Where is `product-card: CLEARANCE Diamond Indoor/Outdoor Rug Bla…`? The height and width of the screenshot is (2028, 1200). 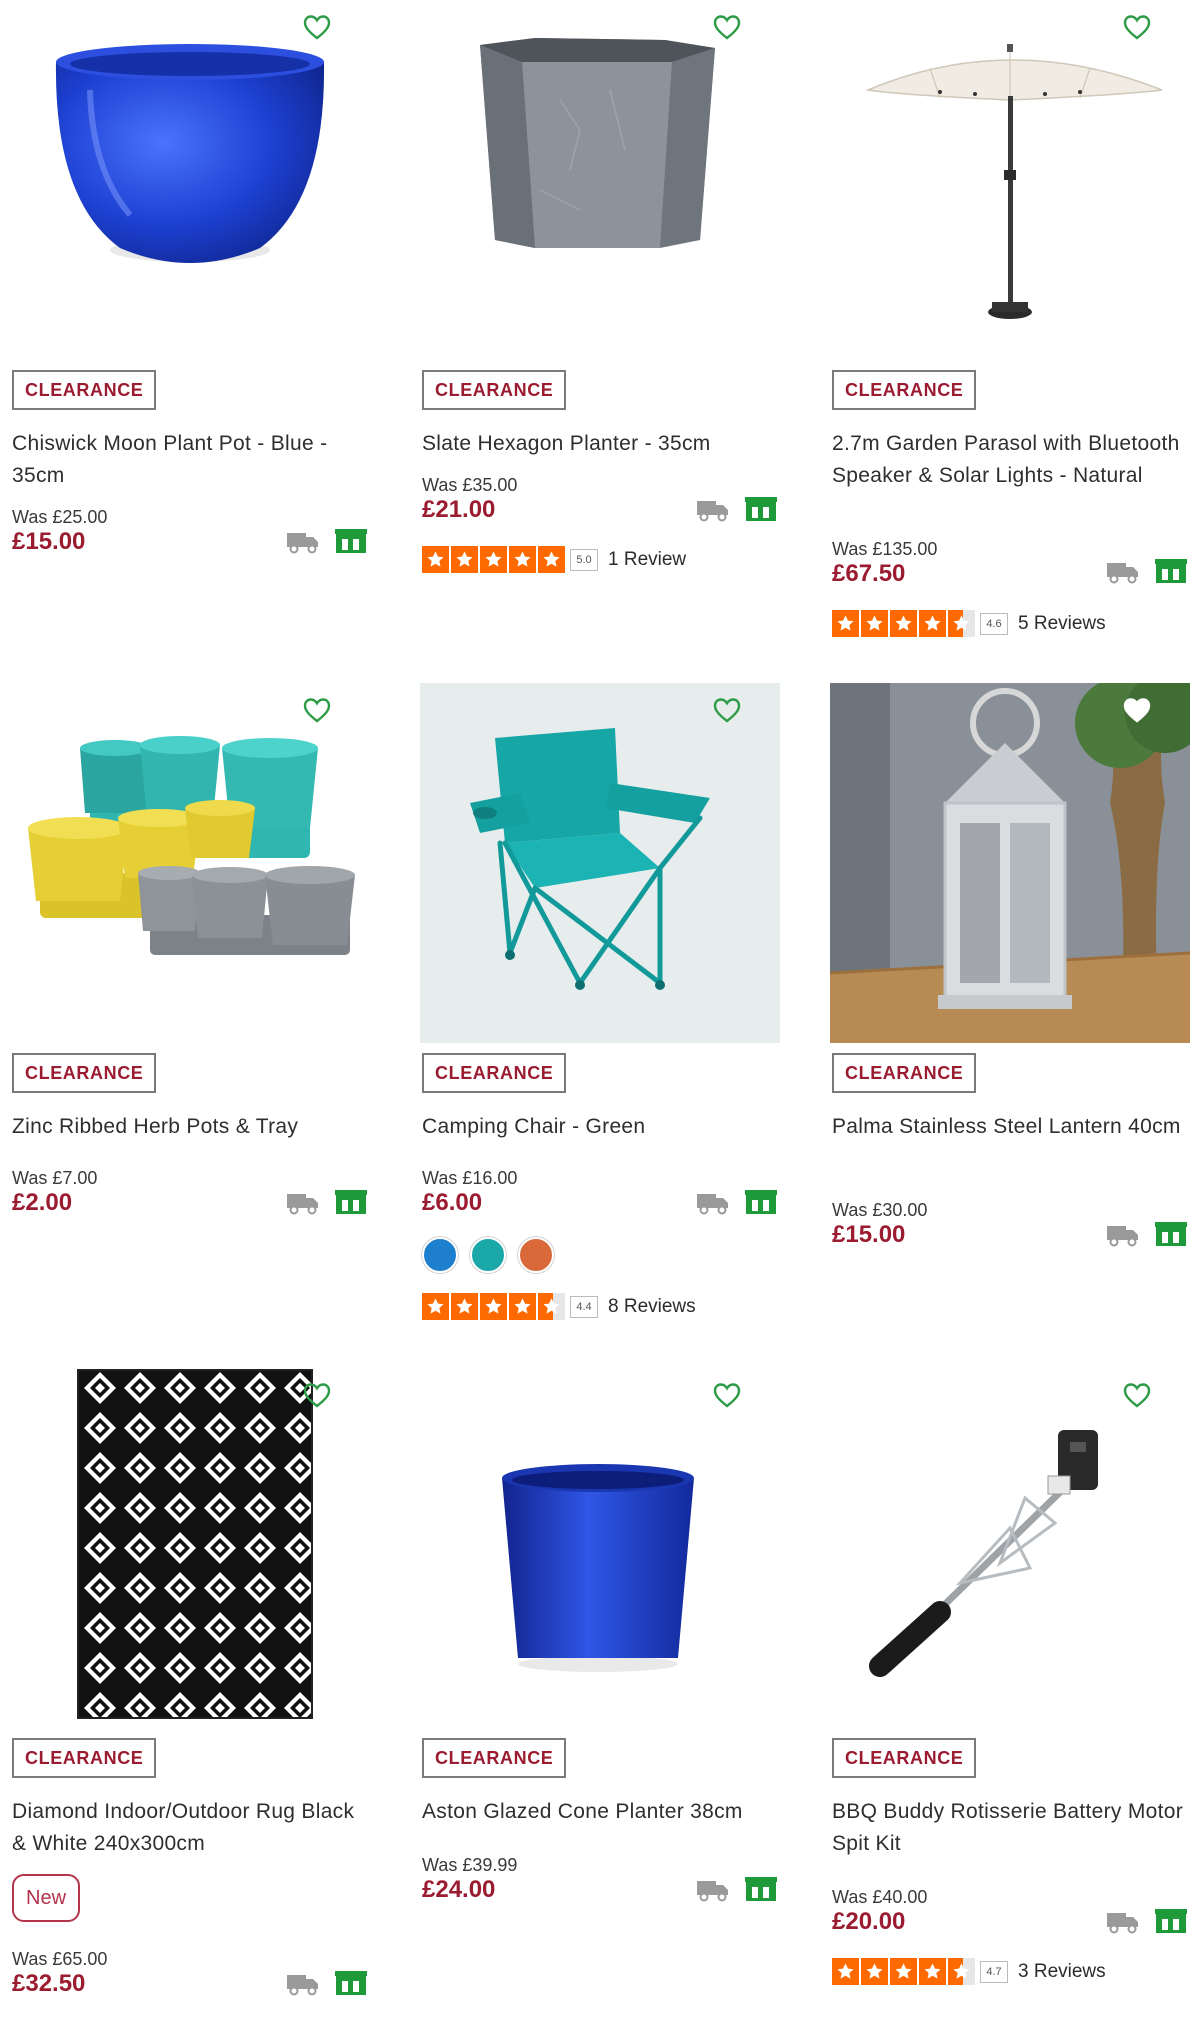
product-card: CLEARANCE Diamond Indoor/Outdoor Rug Bla… is located at coordinates (185, 1698).